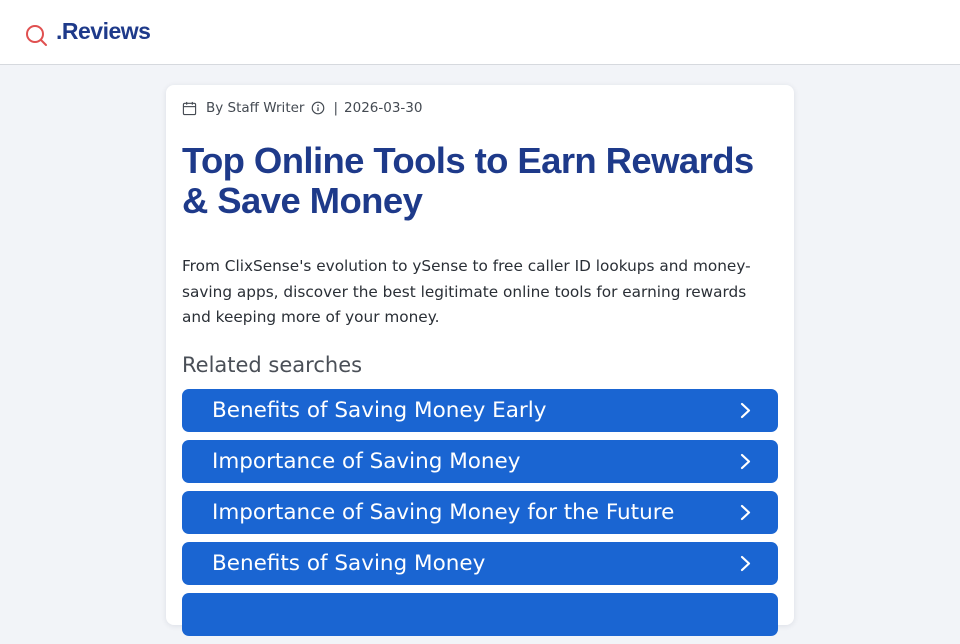  Describe the element at coordinates (255, 108) in the screenshot. I see `author-name: By Staff Writer` at that location.